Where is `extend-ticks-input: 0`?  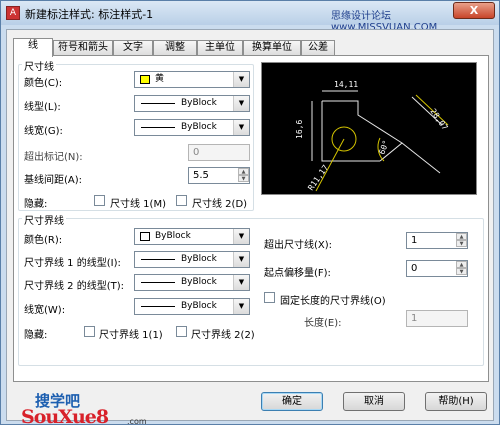 extend-ticks-input: 0 is located at coordinates (219, 152).